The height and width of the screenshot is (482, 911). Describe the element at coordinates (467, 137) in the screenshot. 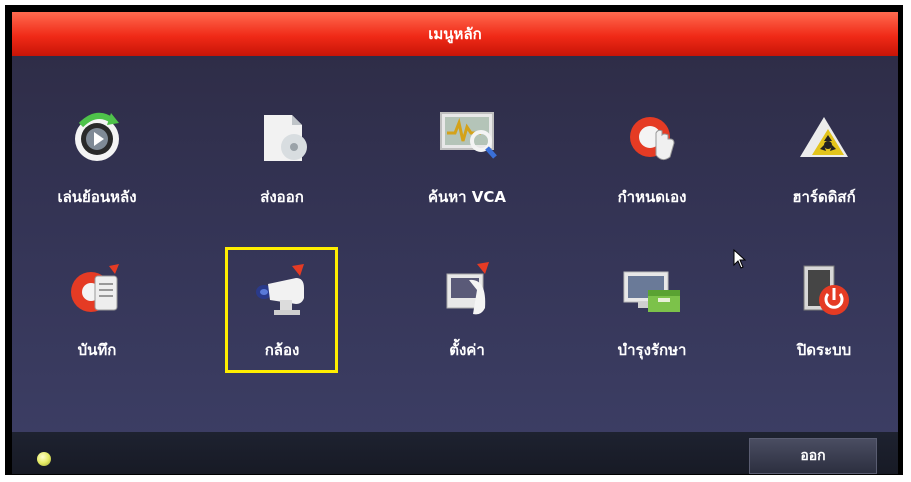

I see `vca-search-icon` at that location.